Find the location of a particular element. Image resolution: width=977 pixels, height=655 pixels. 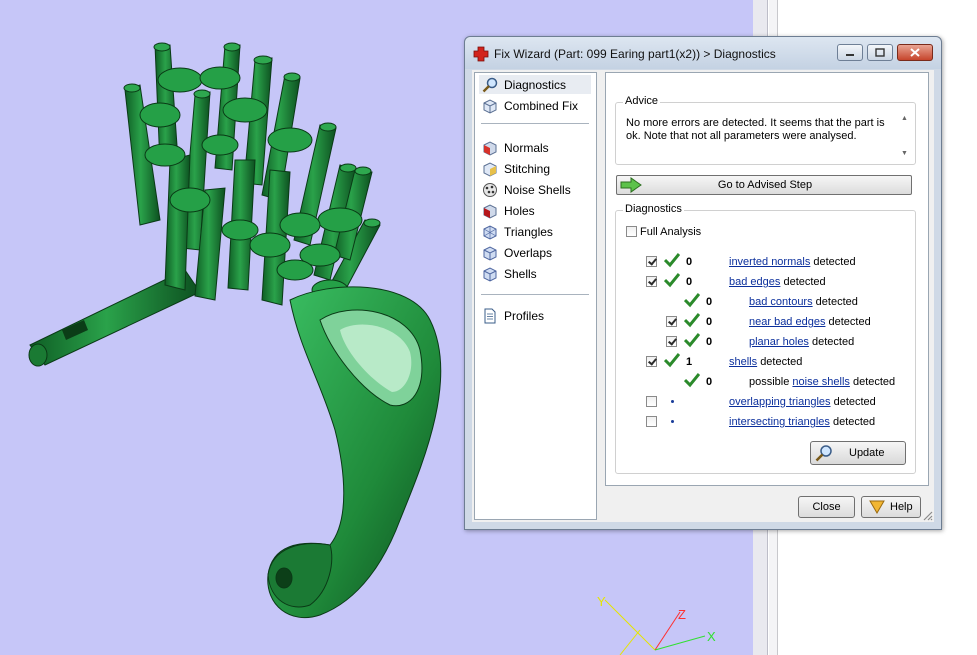

nav-label: Shells is located at coordinates (520, 274).